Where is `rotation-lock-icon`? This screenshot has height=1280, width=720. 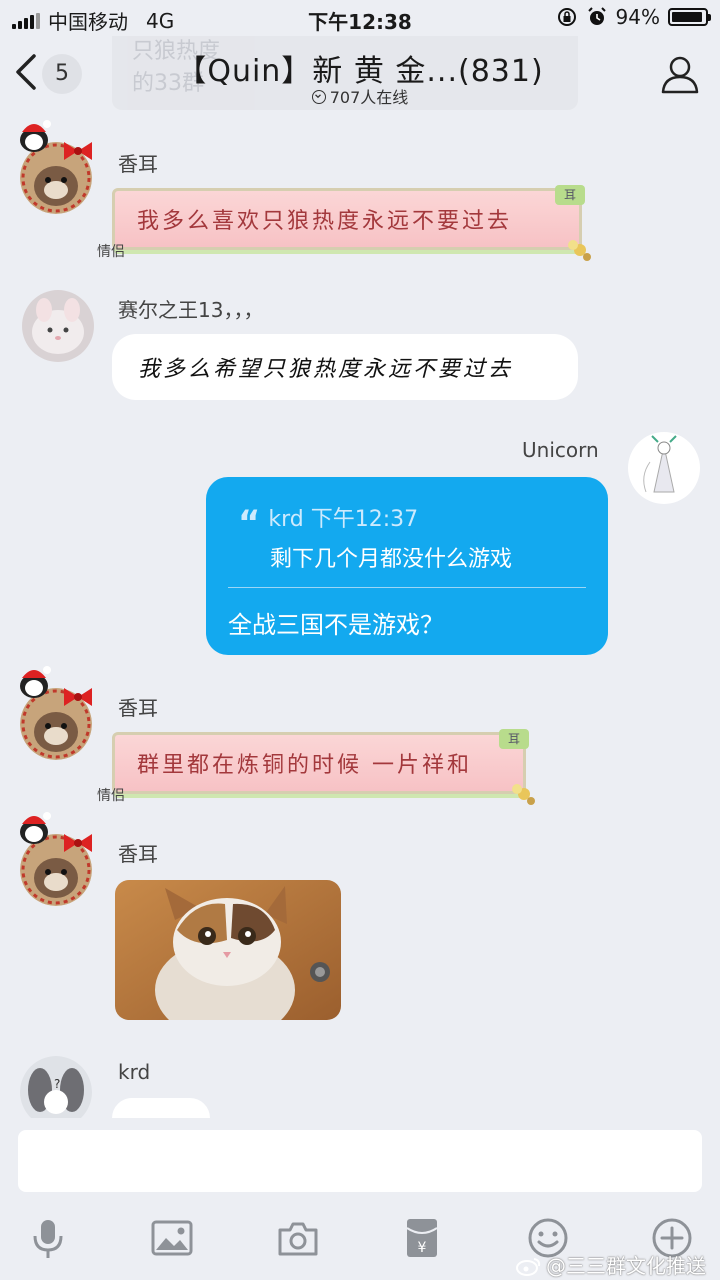 rotation-lock-icon is located at coordinates (566, 17).